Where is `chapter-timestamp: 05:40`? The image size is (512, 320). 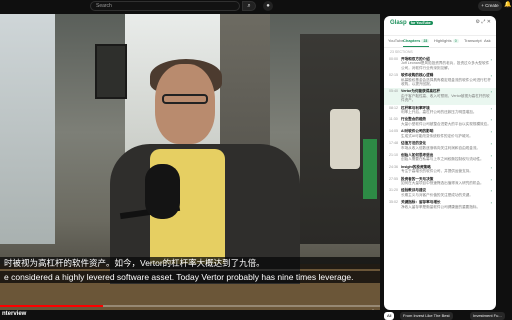
chapter-timestamp: 05:40 is located at coordinates (395, 91).